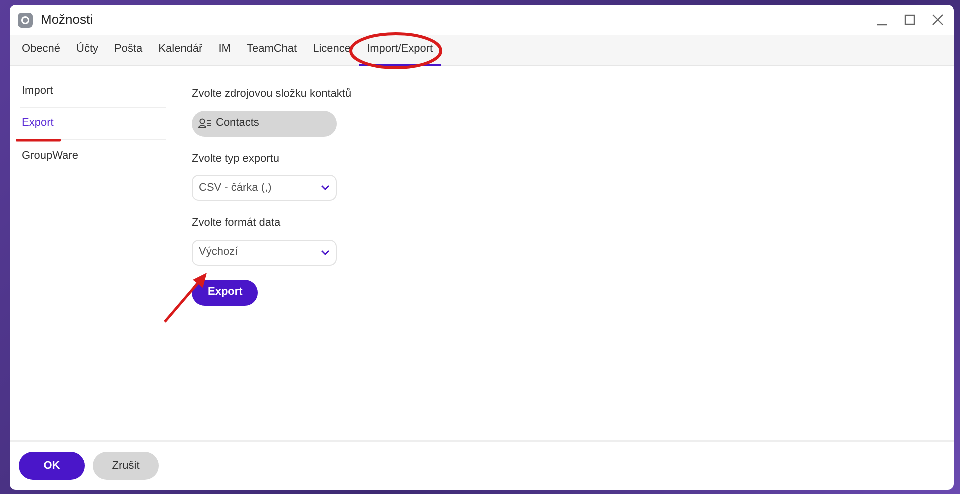 The height and width of the screenshot is (494, 960). I want to click on sidebar-item: Export, so click(93, 124).